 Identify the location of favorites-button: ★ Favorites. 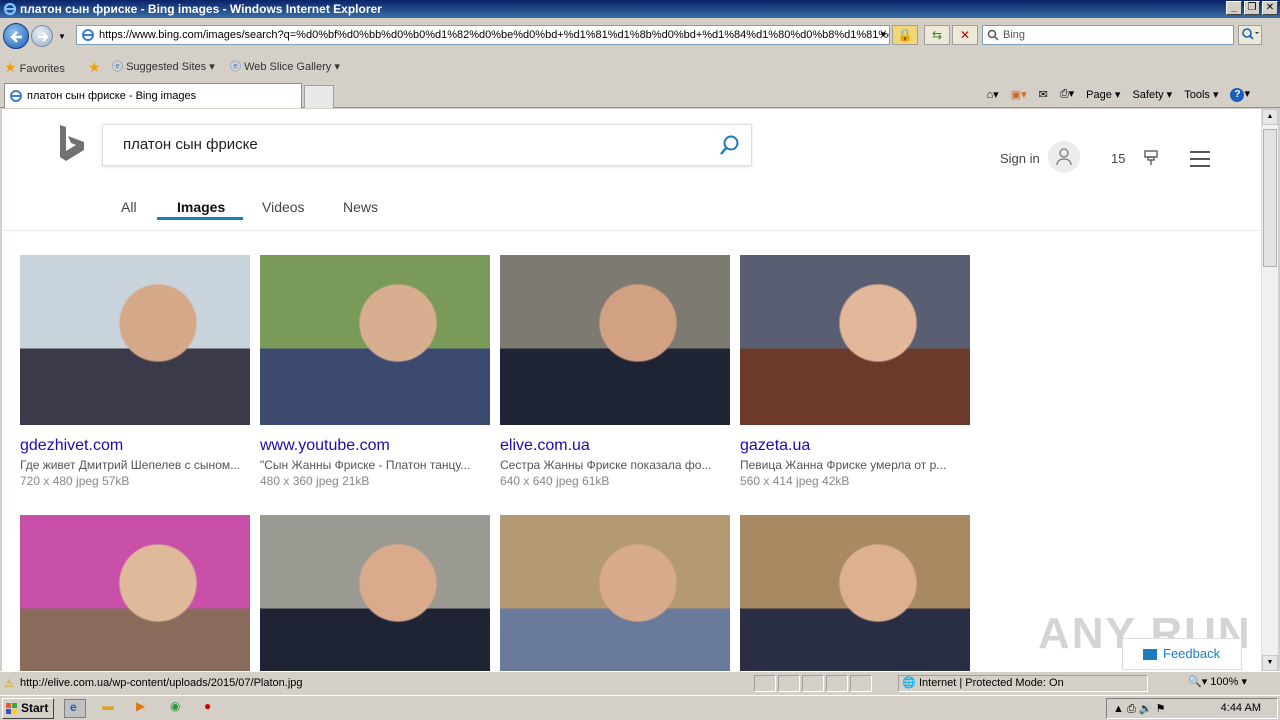
(34, 67).